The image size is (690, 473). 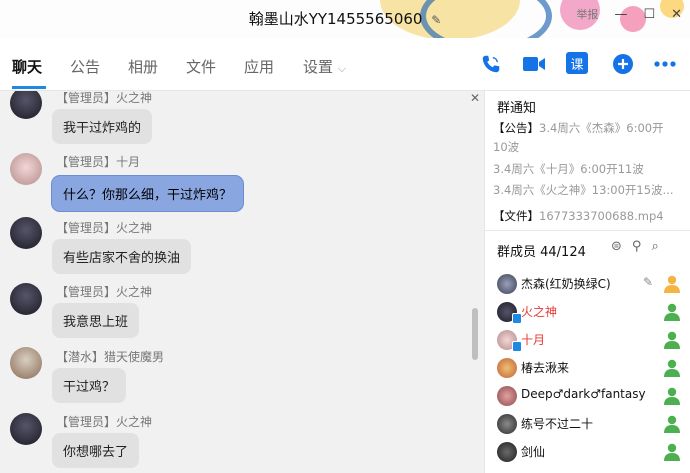 What do you see at coordinates (102, 126) in the screenshot?
I see `message-bubble: 我干过炸鸡的` at bounding box center [102, 126].